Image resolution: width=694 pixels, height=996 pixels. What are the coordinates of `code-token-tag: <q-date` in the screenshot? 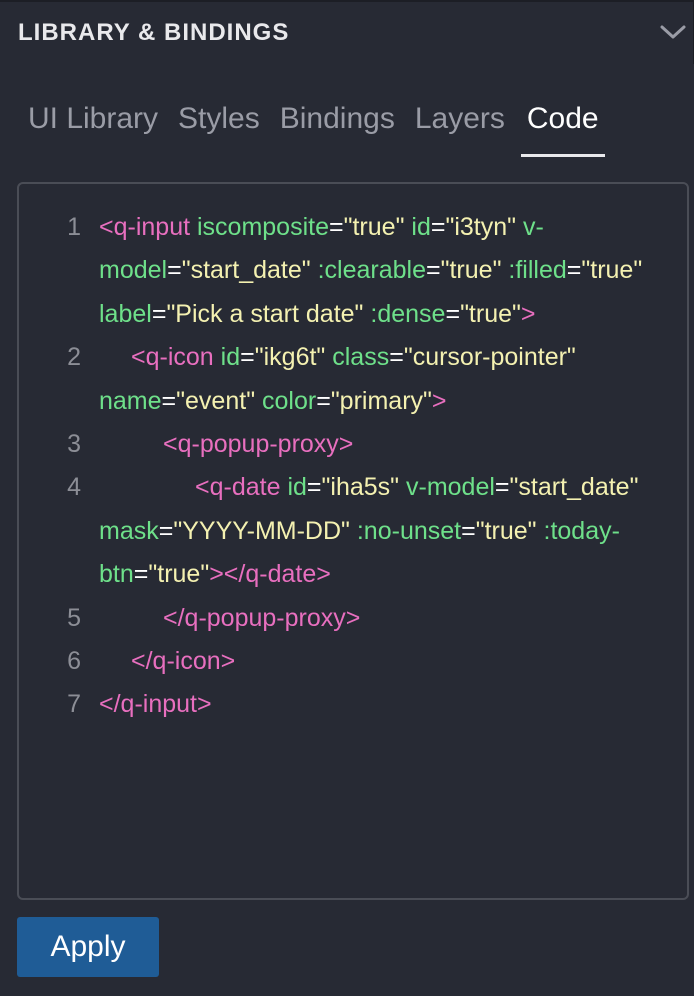 It's located at (238, 487).